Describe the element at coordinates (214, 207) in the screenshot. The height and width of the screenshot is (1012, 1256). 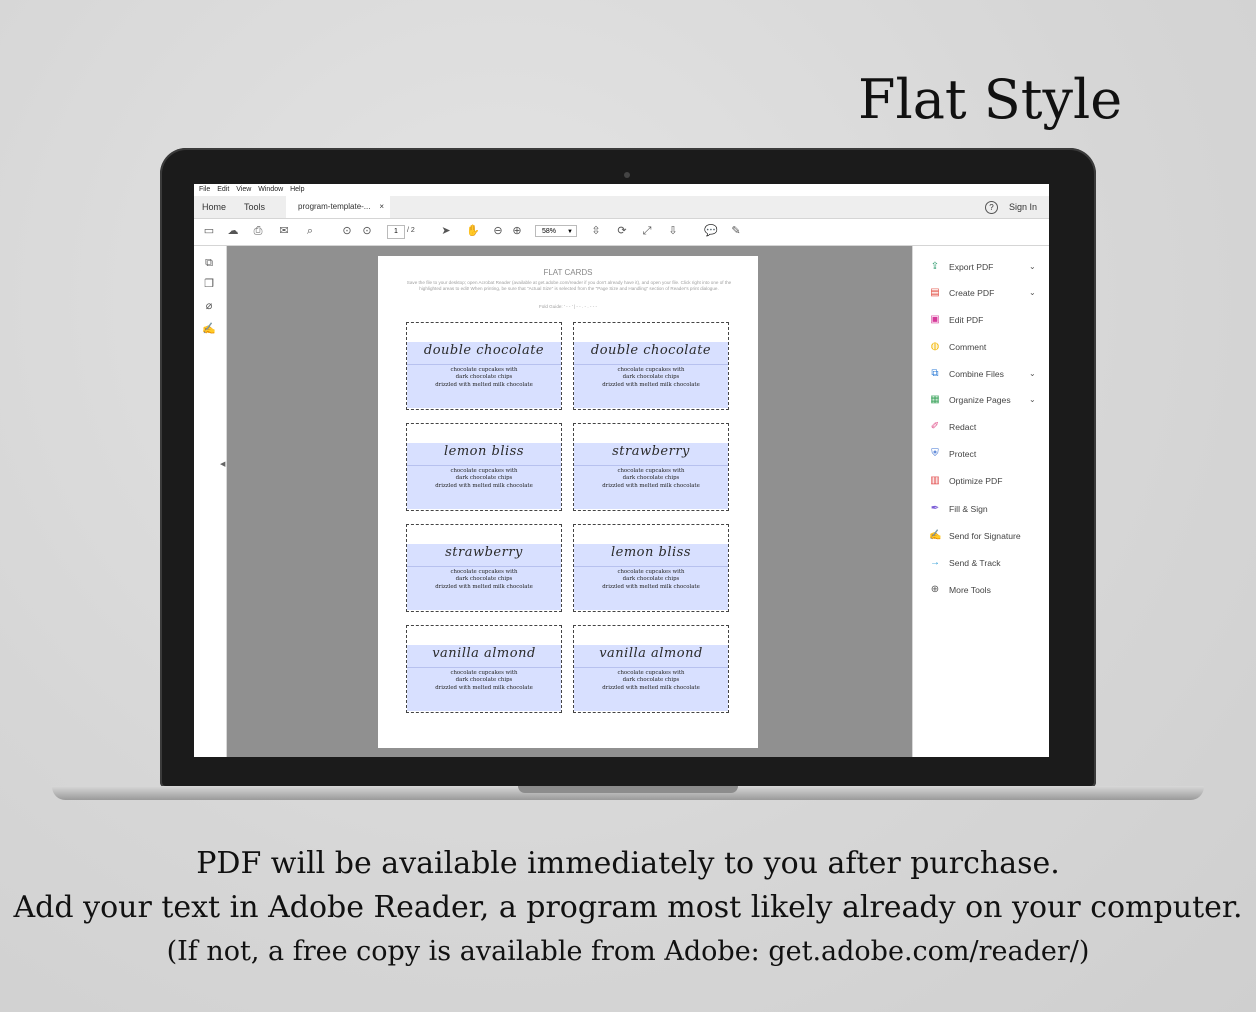
I see `tab-home: Home` at that location.